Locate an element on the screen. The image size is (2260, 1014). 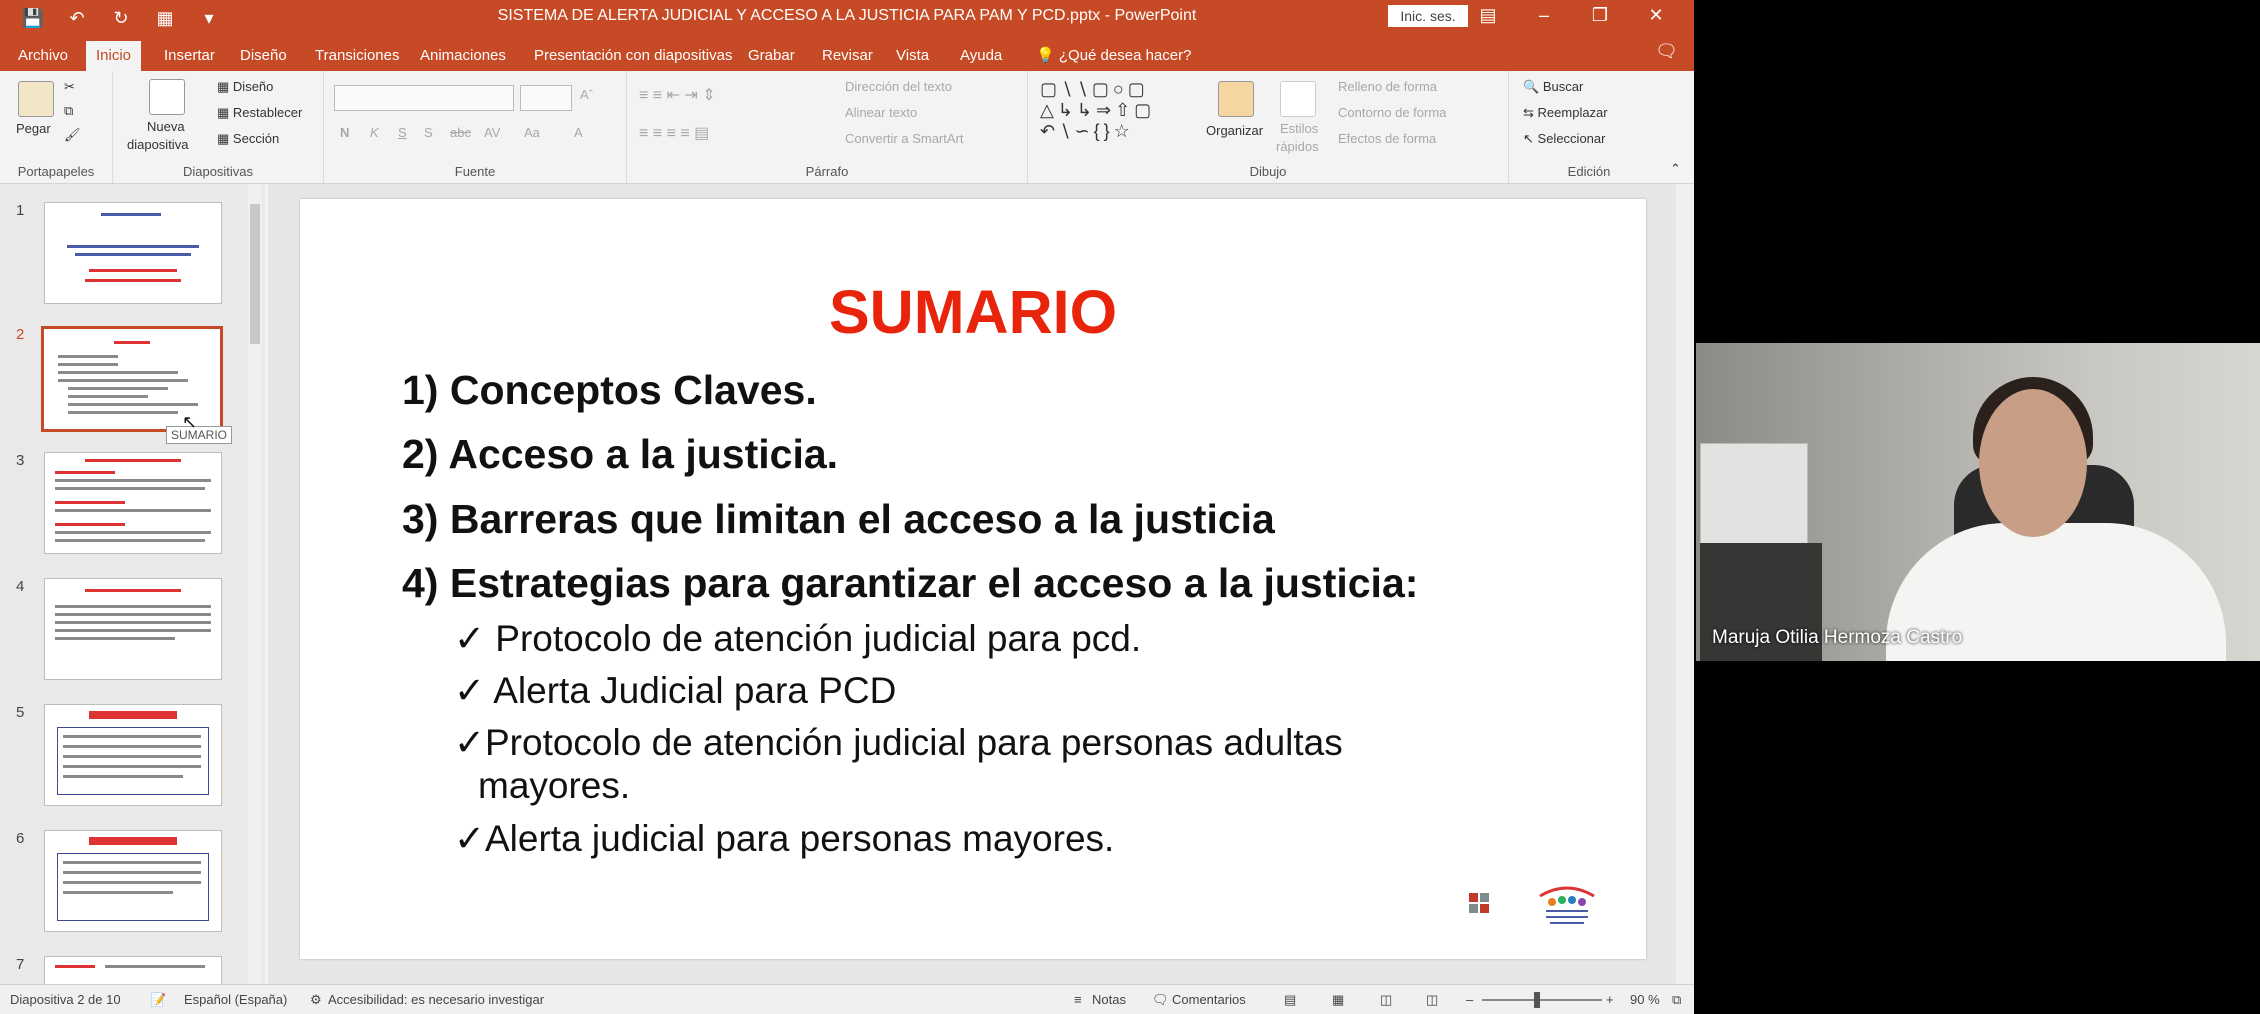
thumbnails-scrollbar is located at coordinates (255, 584).